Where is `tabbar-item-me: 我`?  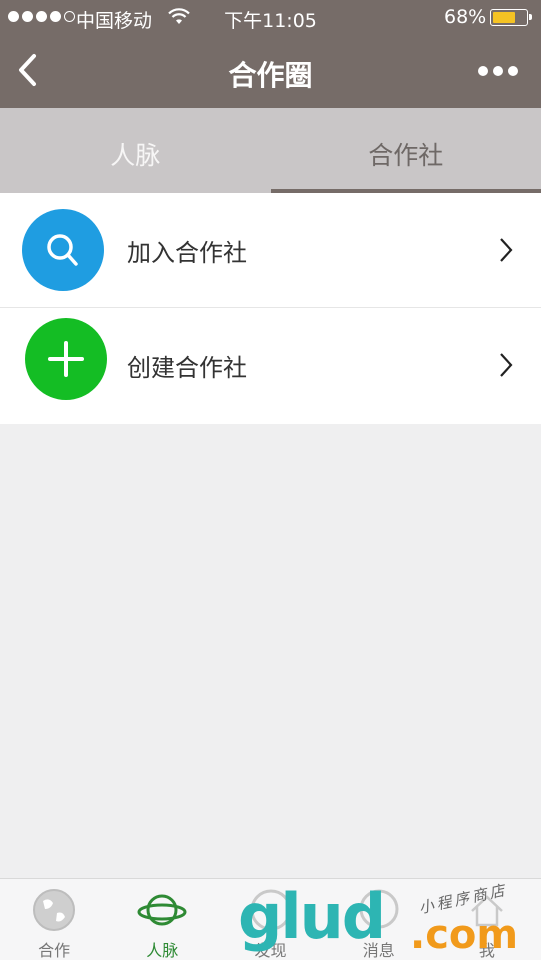
tabbar-item-me: 我 is located at coordinates (487, 919).